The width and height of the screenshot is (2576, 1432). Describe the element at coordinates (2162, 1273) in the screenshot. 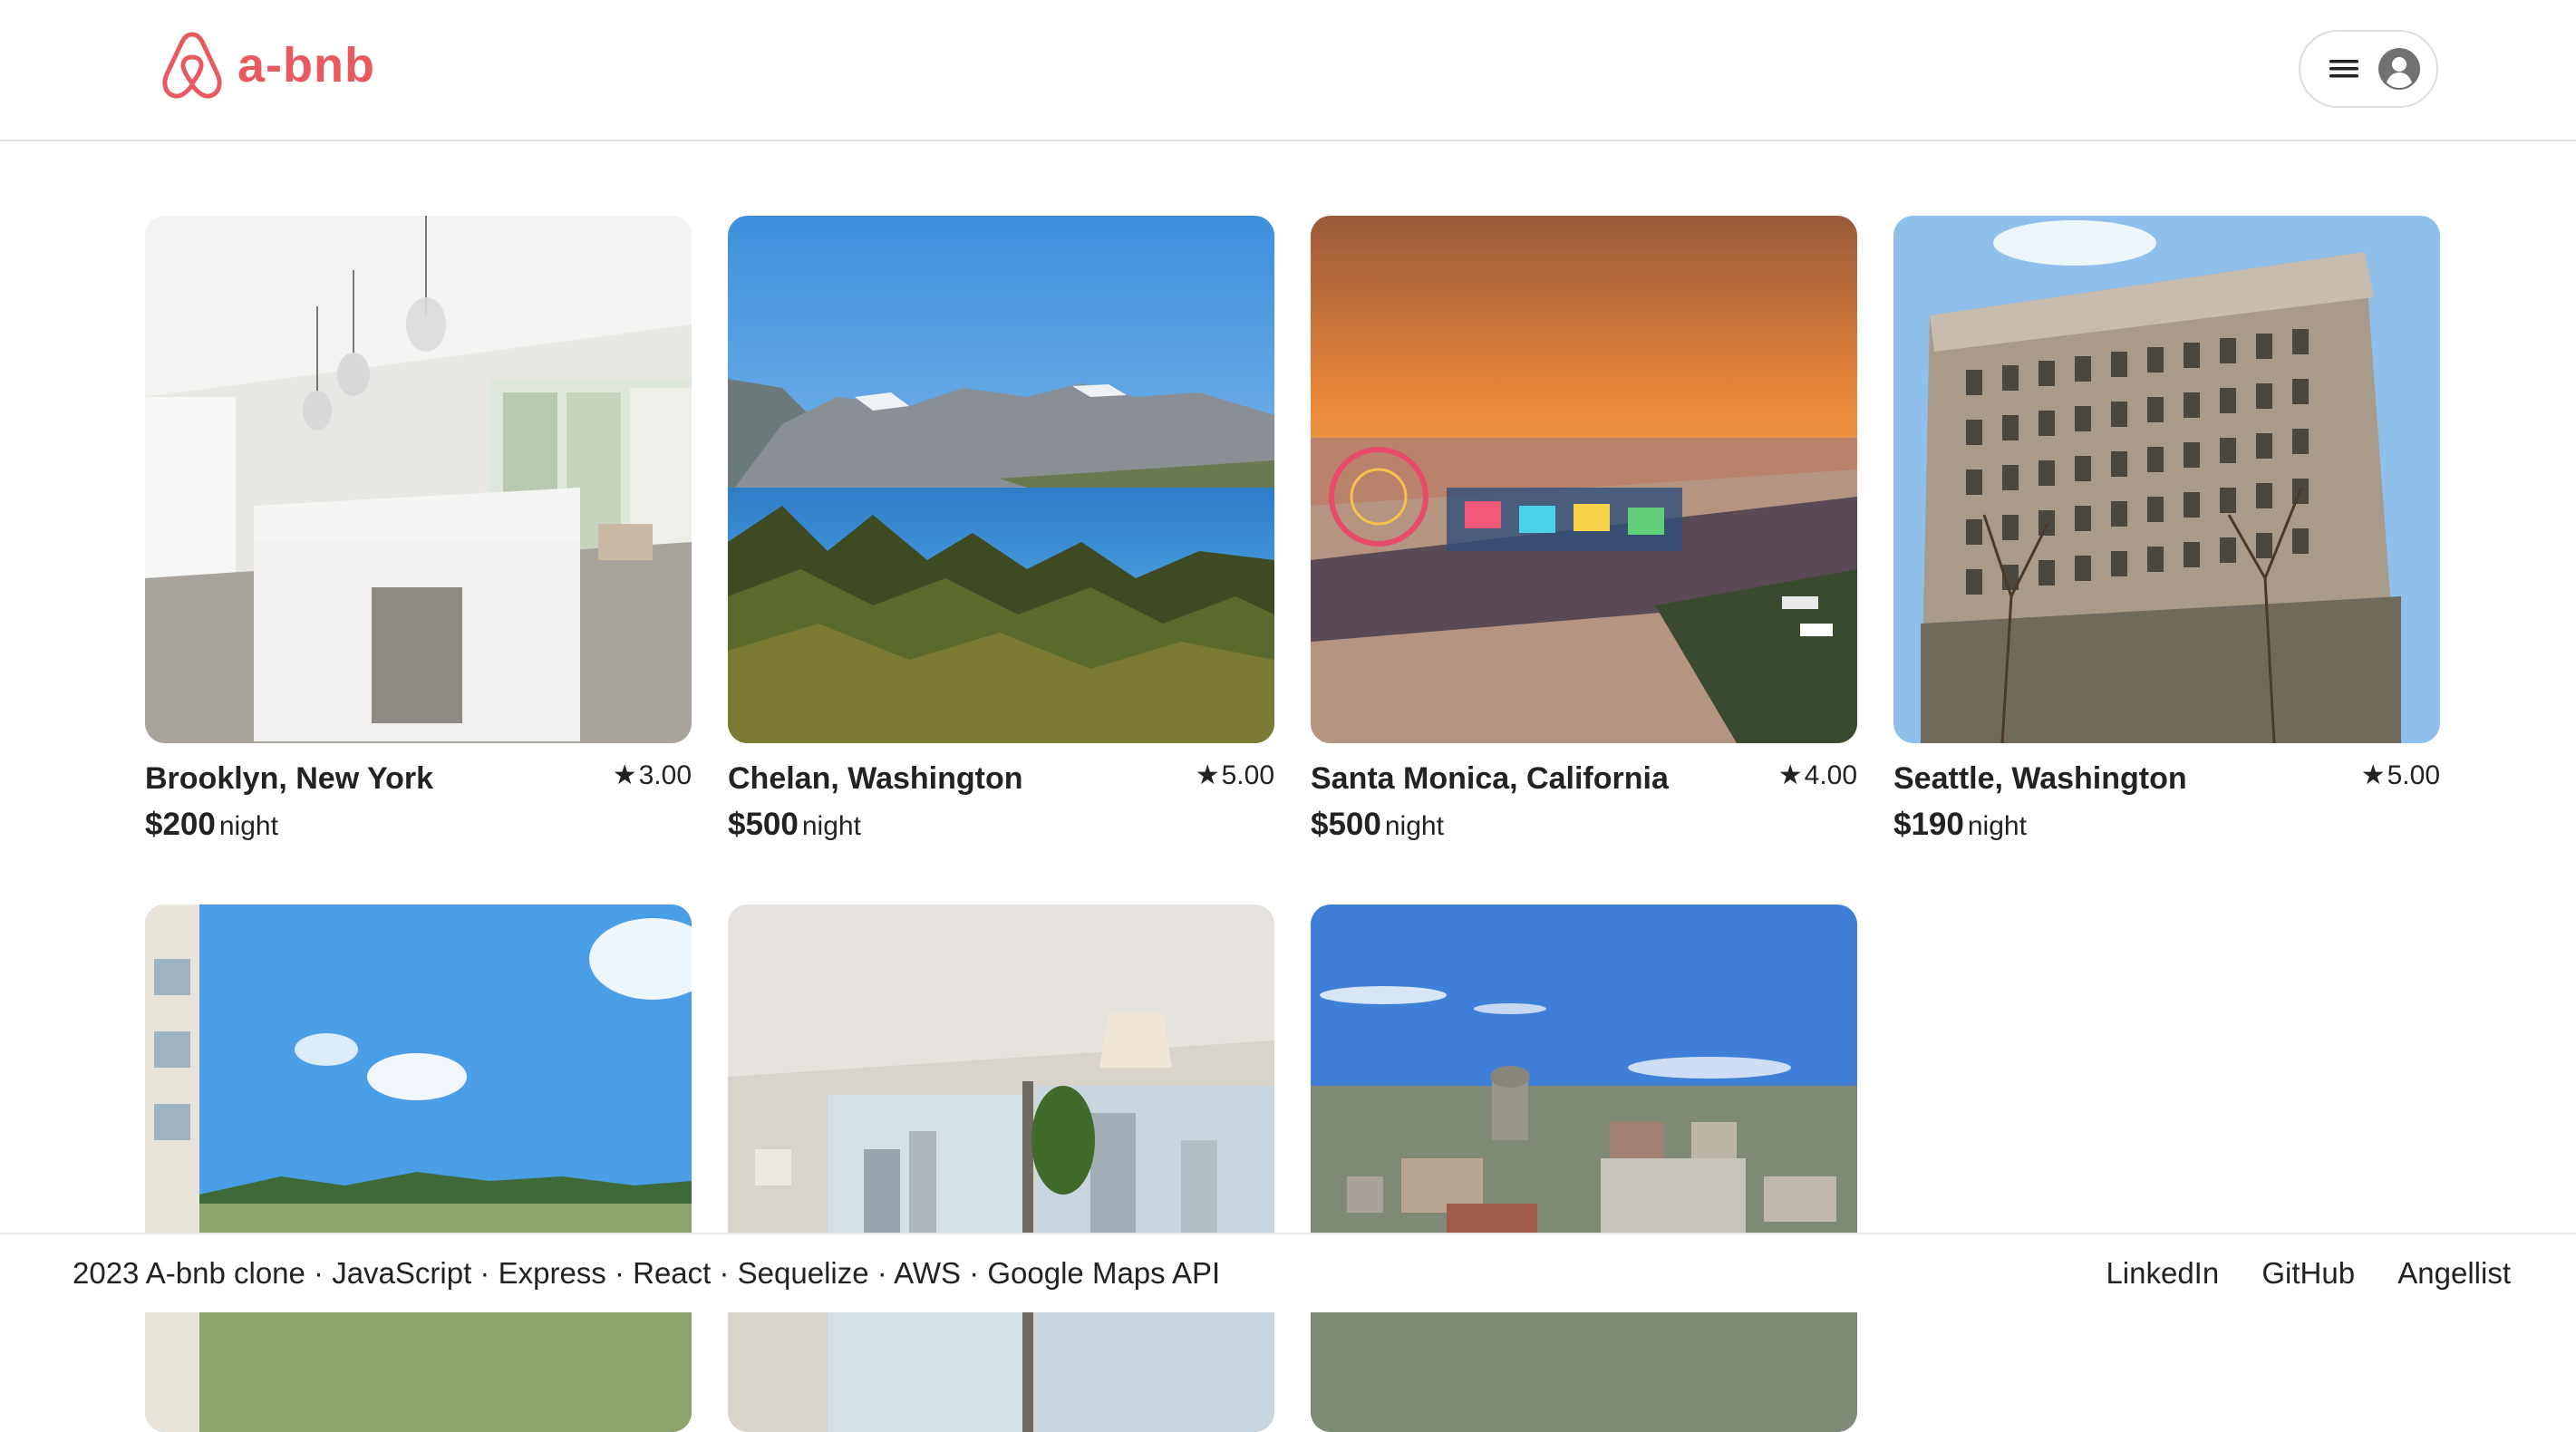

I see `linkedin-link: LinkedIn` at that location.